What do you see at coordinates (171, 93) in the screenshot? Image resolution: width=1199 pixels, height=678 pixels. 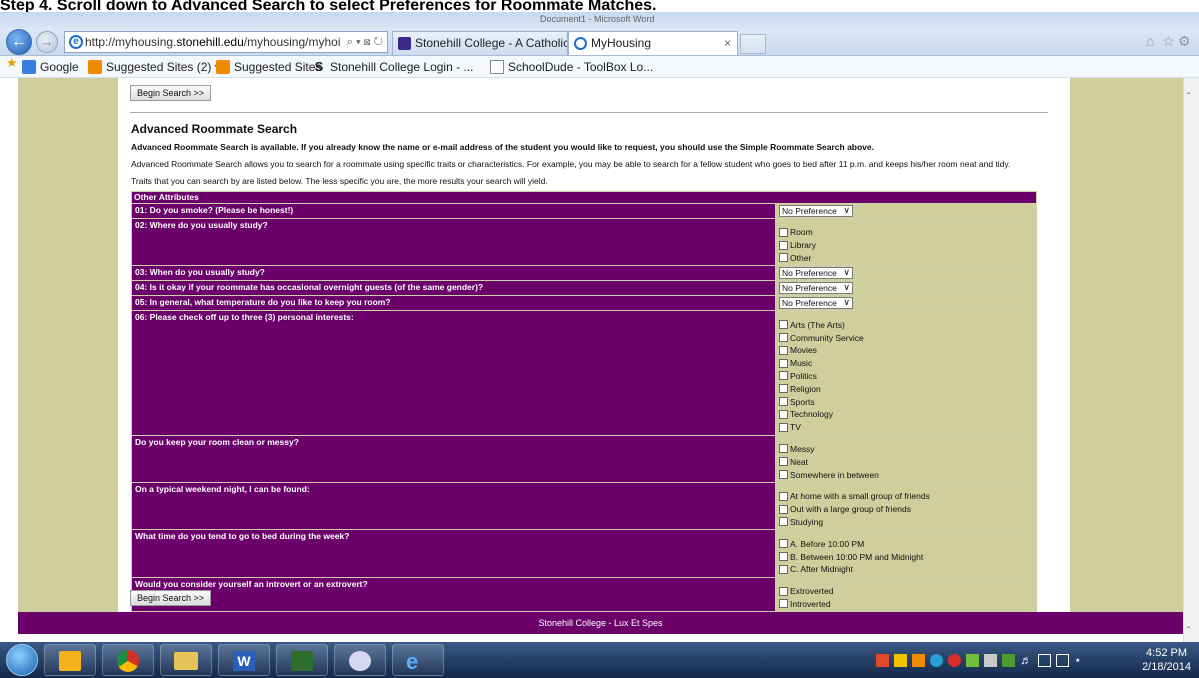 I see `begin-search-button-top: Begin Search >>` at bounding box center [171, 93].